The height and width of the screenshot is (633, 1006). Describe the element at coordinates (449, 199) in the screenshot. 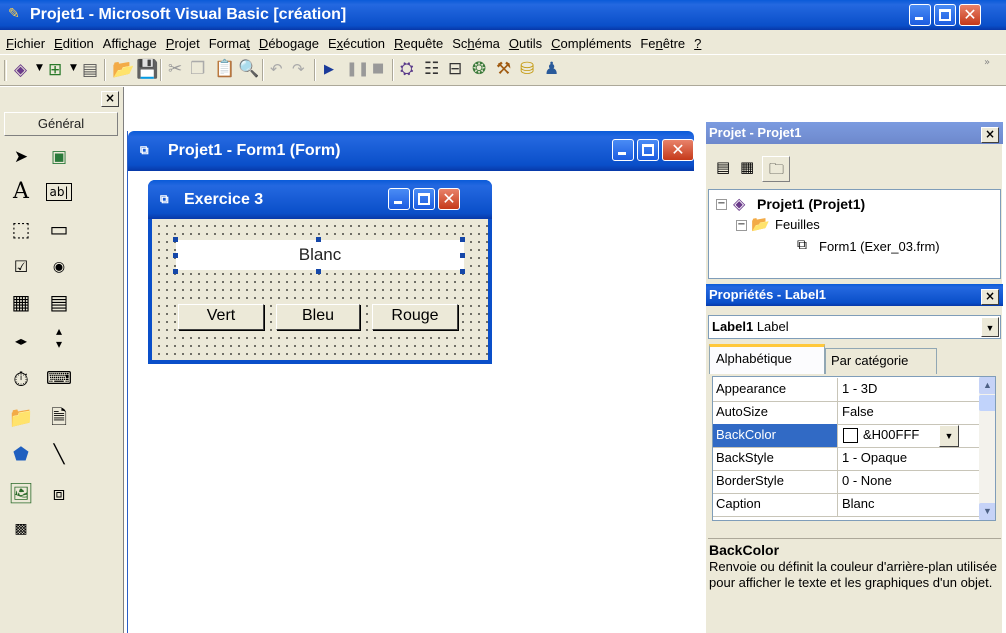

I see `form-close-button: ✕` at that location.